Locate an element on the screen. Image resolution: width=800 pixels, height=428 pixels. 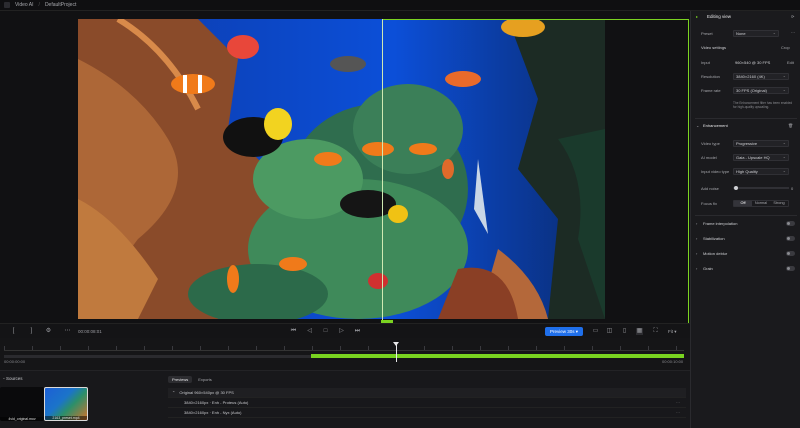
list-item: 3840×2160px · Enh - Nyx (Auto) ⋯ is located at coordinates (427, 413).